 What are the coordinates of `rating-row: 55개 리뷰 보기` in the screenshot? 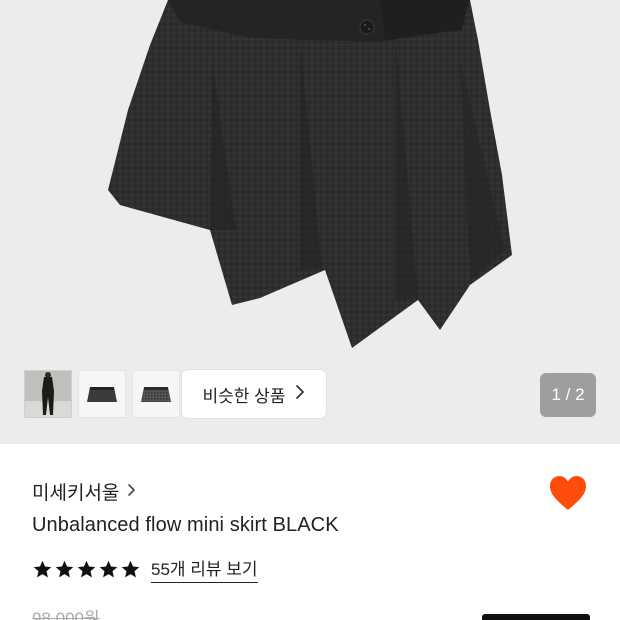 It's located at (145, 569).